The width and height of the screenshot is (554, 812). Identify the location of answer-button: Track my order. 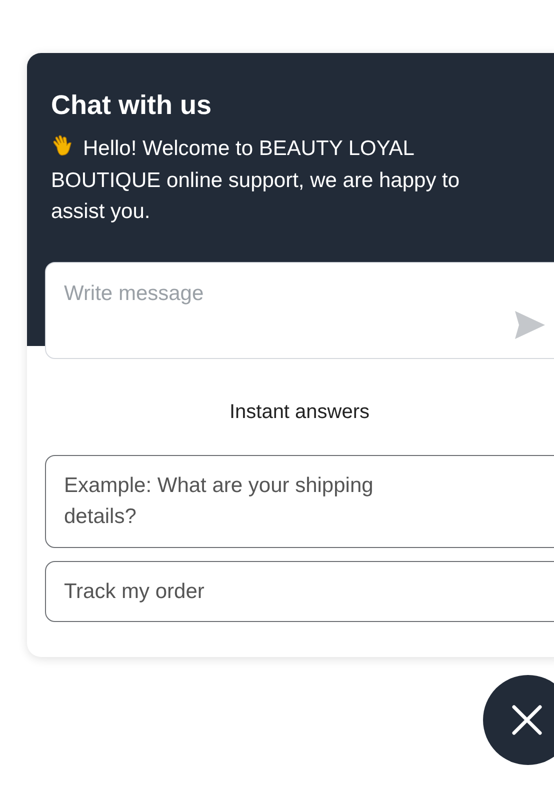
(299, 591).